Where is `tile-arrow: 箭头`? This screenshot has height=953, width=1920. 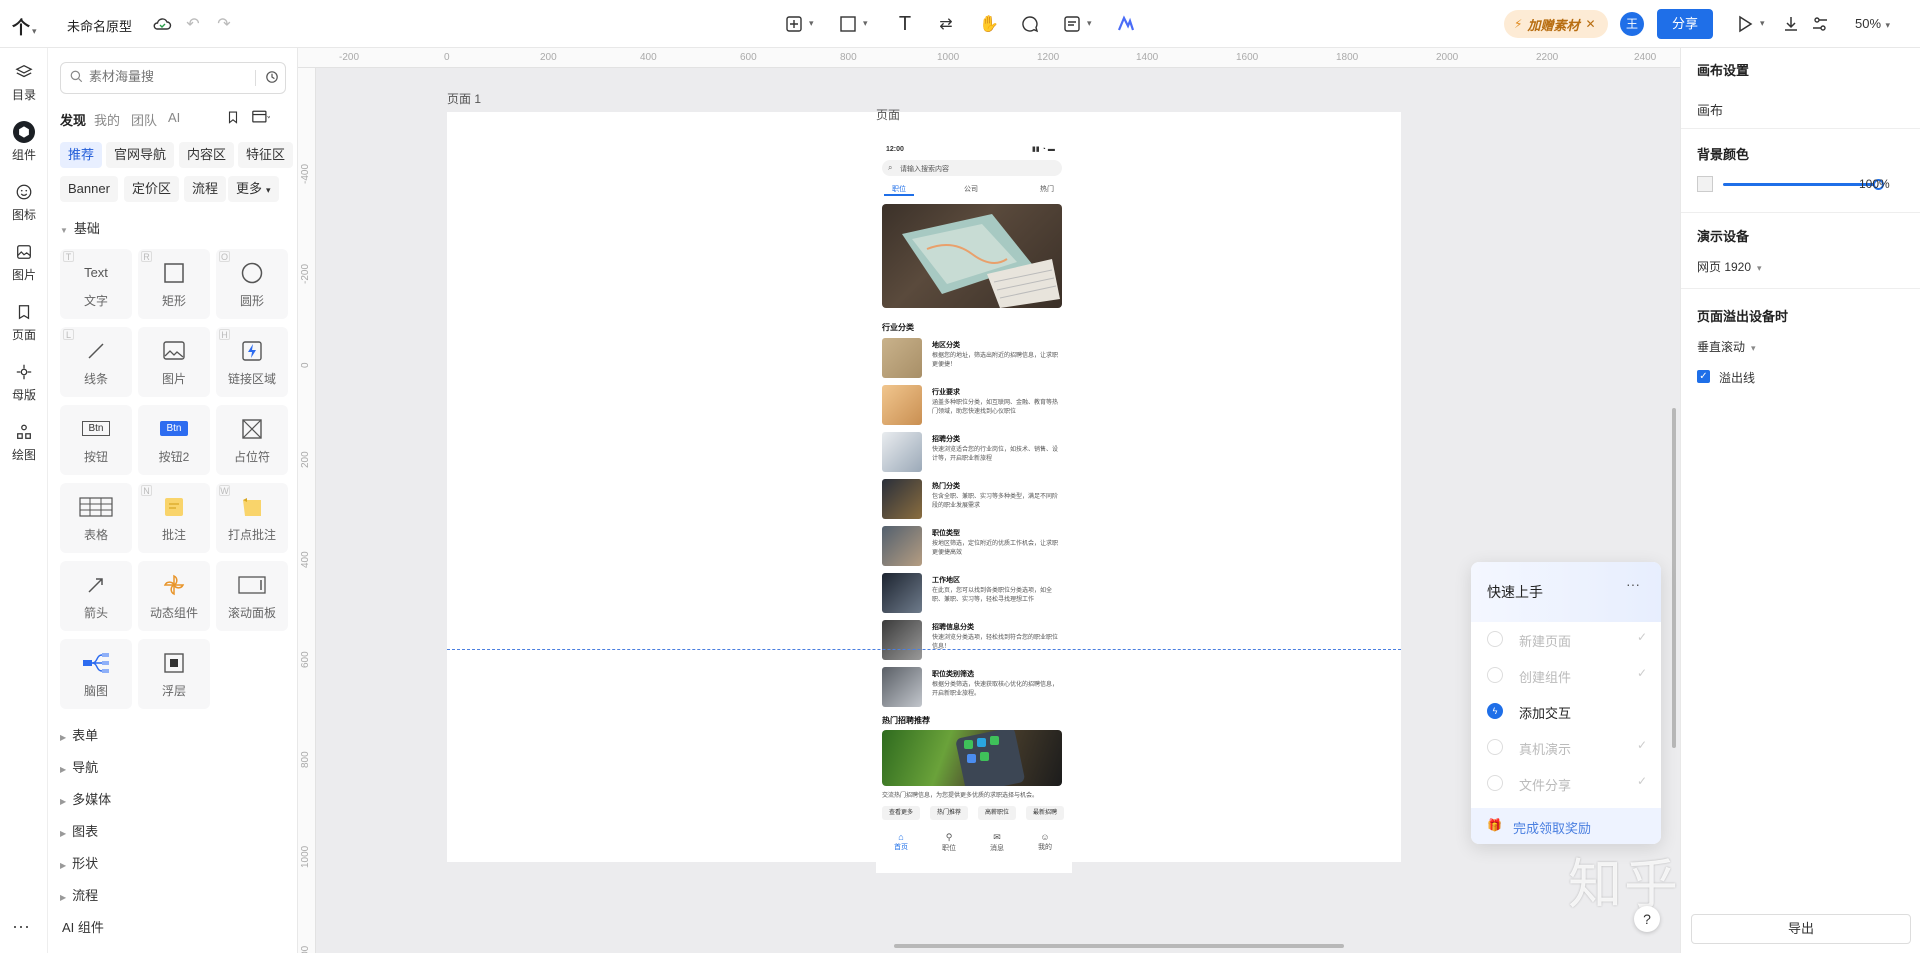 tile-arrow: 箭头 is located at coordinates (96, 596).